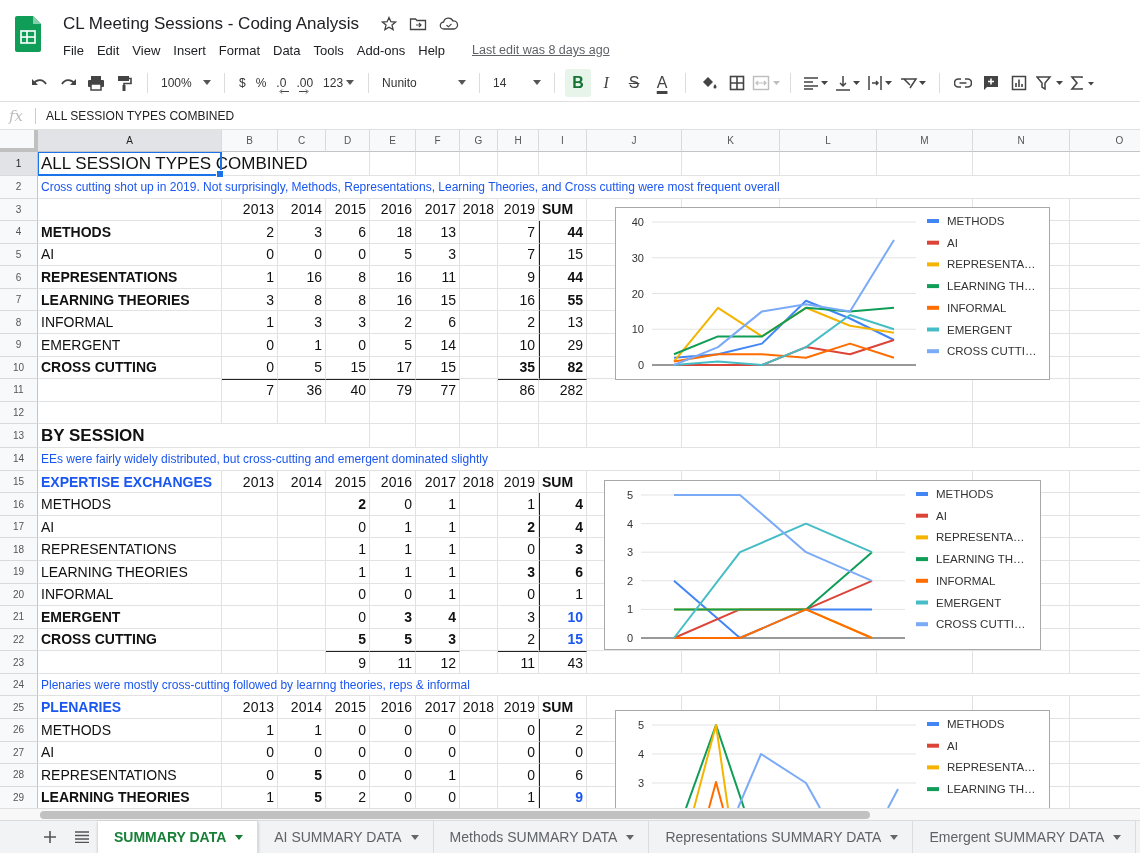 The width and height of the screenshot is (1140, 853). What do you see at coordinates (563, 232) in the screenshot?
I see `table-cell: 44` at bounding box center [563, 232].